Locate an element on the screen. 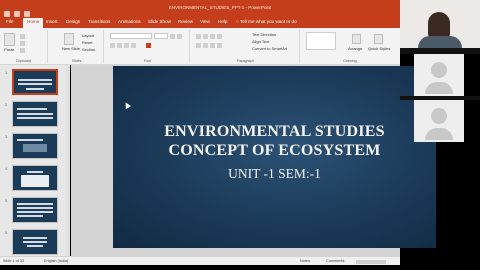  font-label: Font is located at coordinates (147, 61).